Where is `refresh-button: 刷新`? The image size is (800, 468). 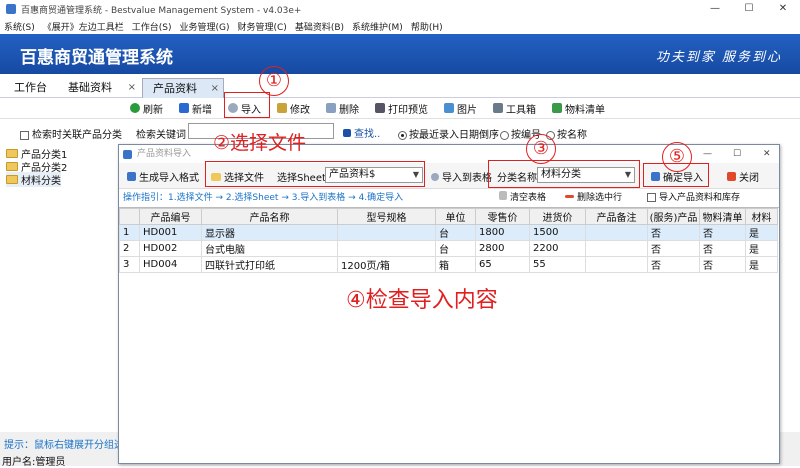
refresh-button: 刷新 is located at coordinates (146, 108).